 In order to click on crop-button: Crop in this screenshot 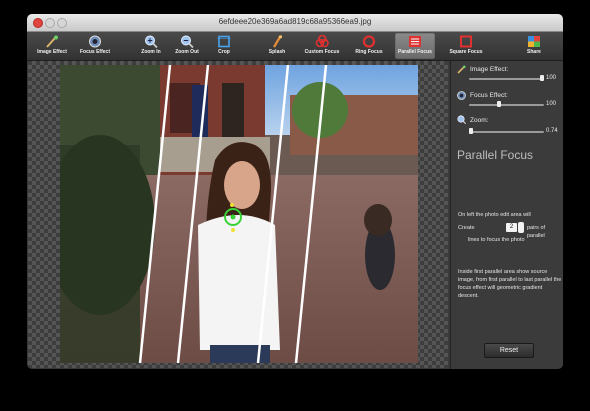, I will do `click(224, 46)`.